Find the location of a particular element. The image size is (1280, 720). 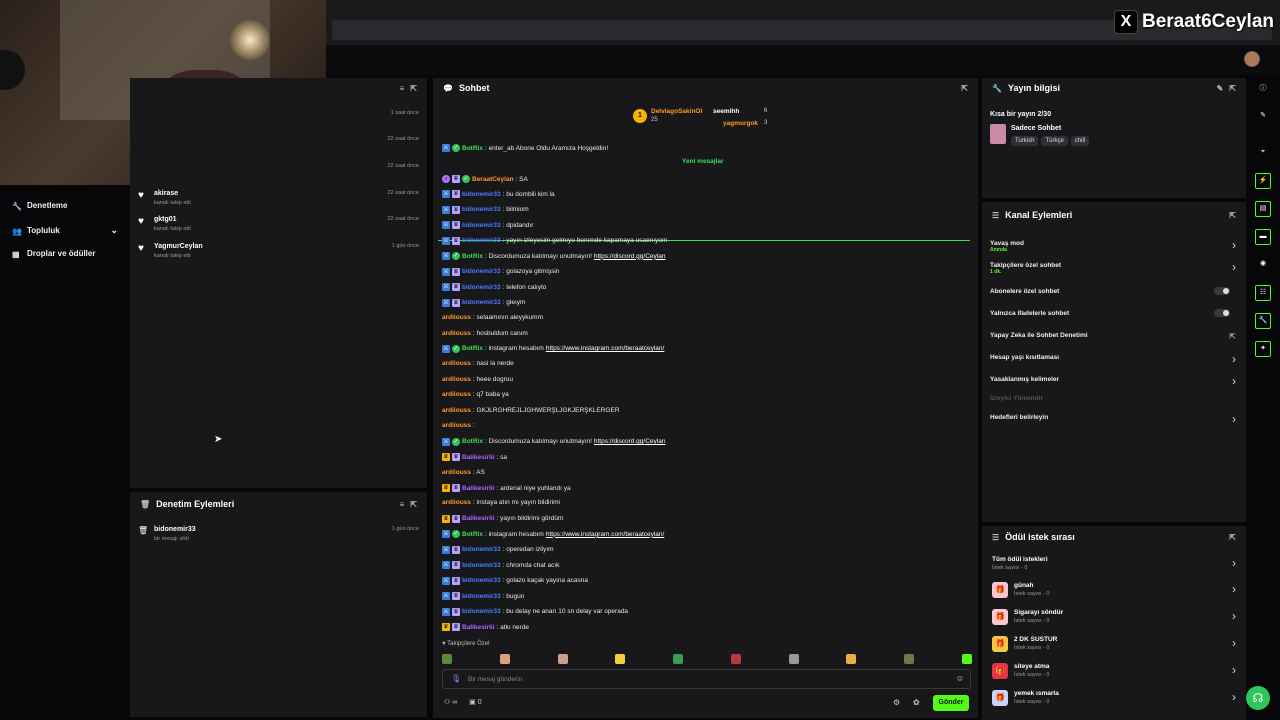

document-icon: ▤ is located at coordinates (1263, 209).